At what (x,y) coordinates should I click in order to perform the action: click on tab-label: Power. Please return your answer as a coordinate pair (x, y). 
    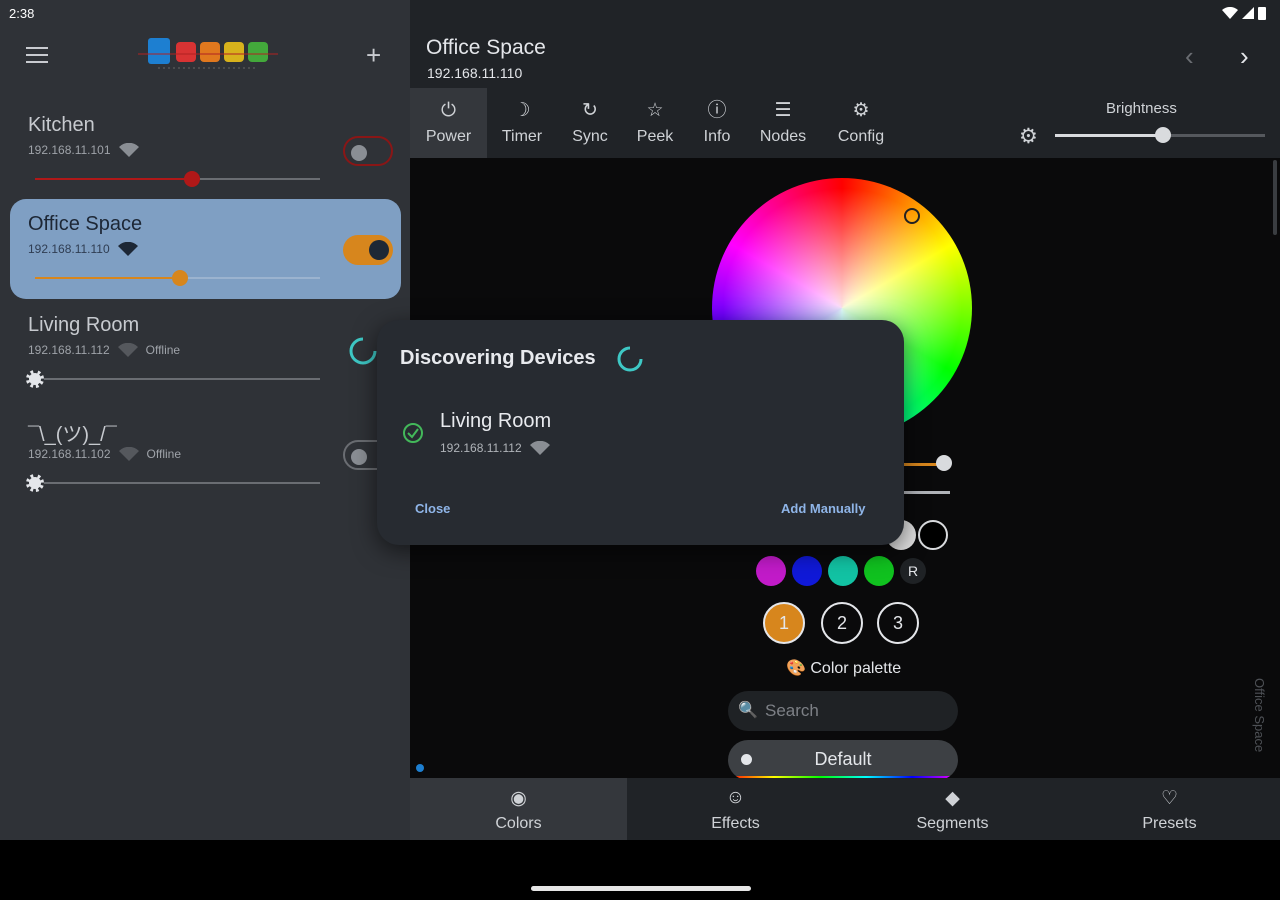
    Looking at the image, I should click on (448, 136).